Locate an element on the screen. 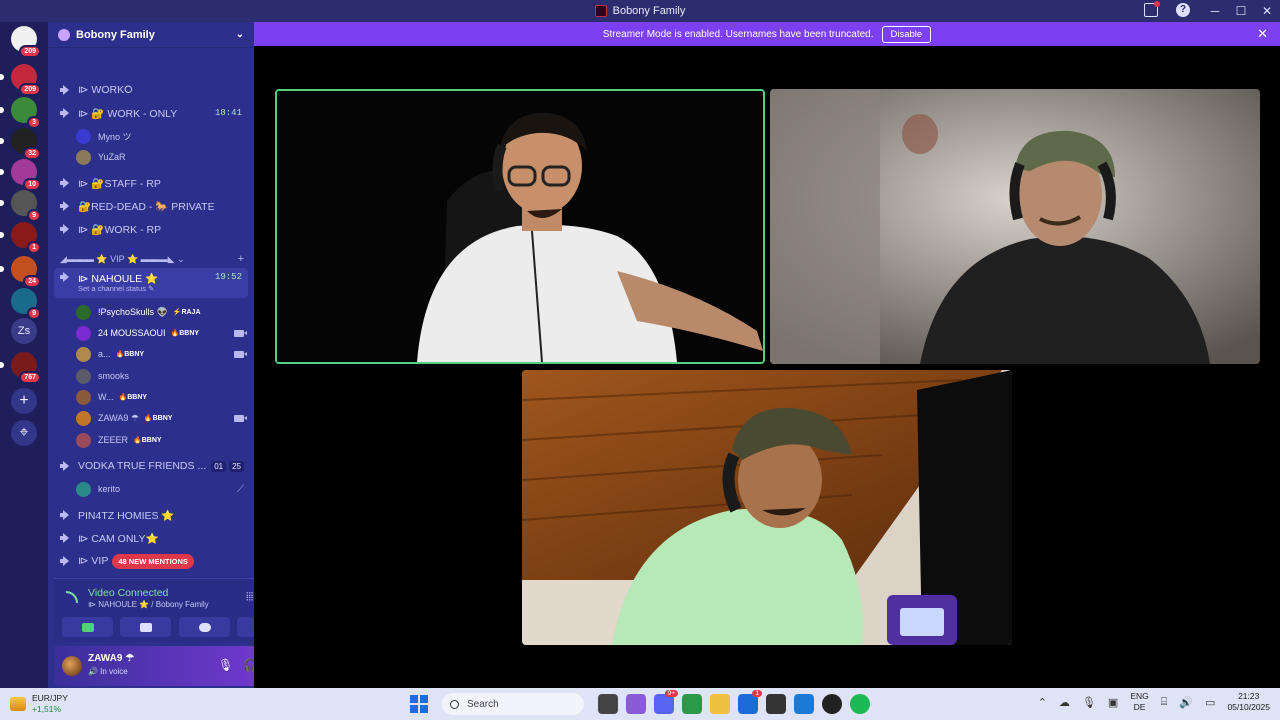 Image resolution: width=1280 pixels, height=720 pixels. my-username: ZAWA9 ☂ is located at coordinates (111, 658).